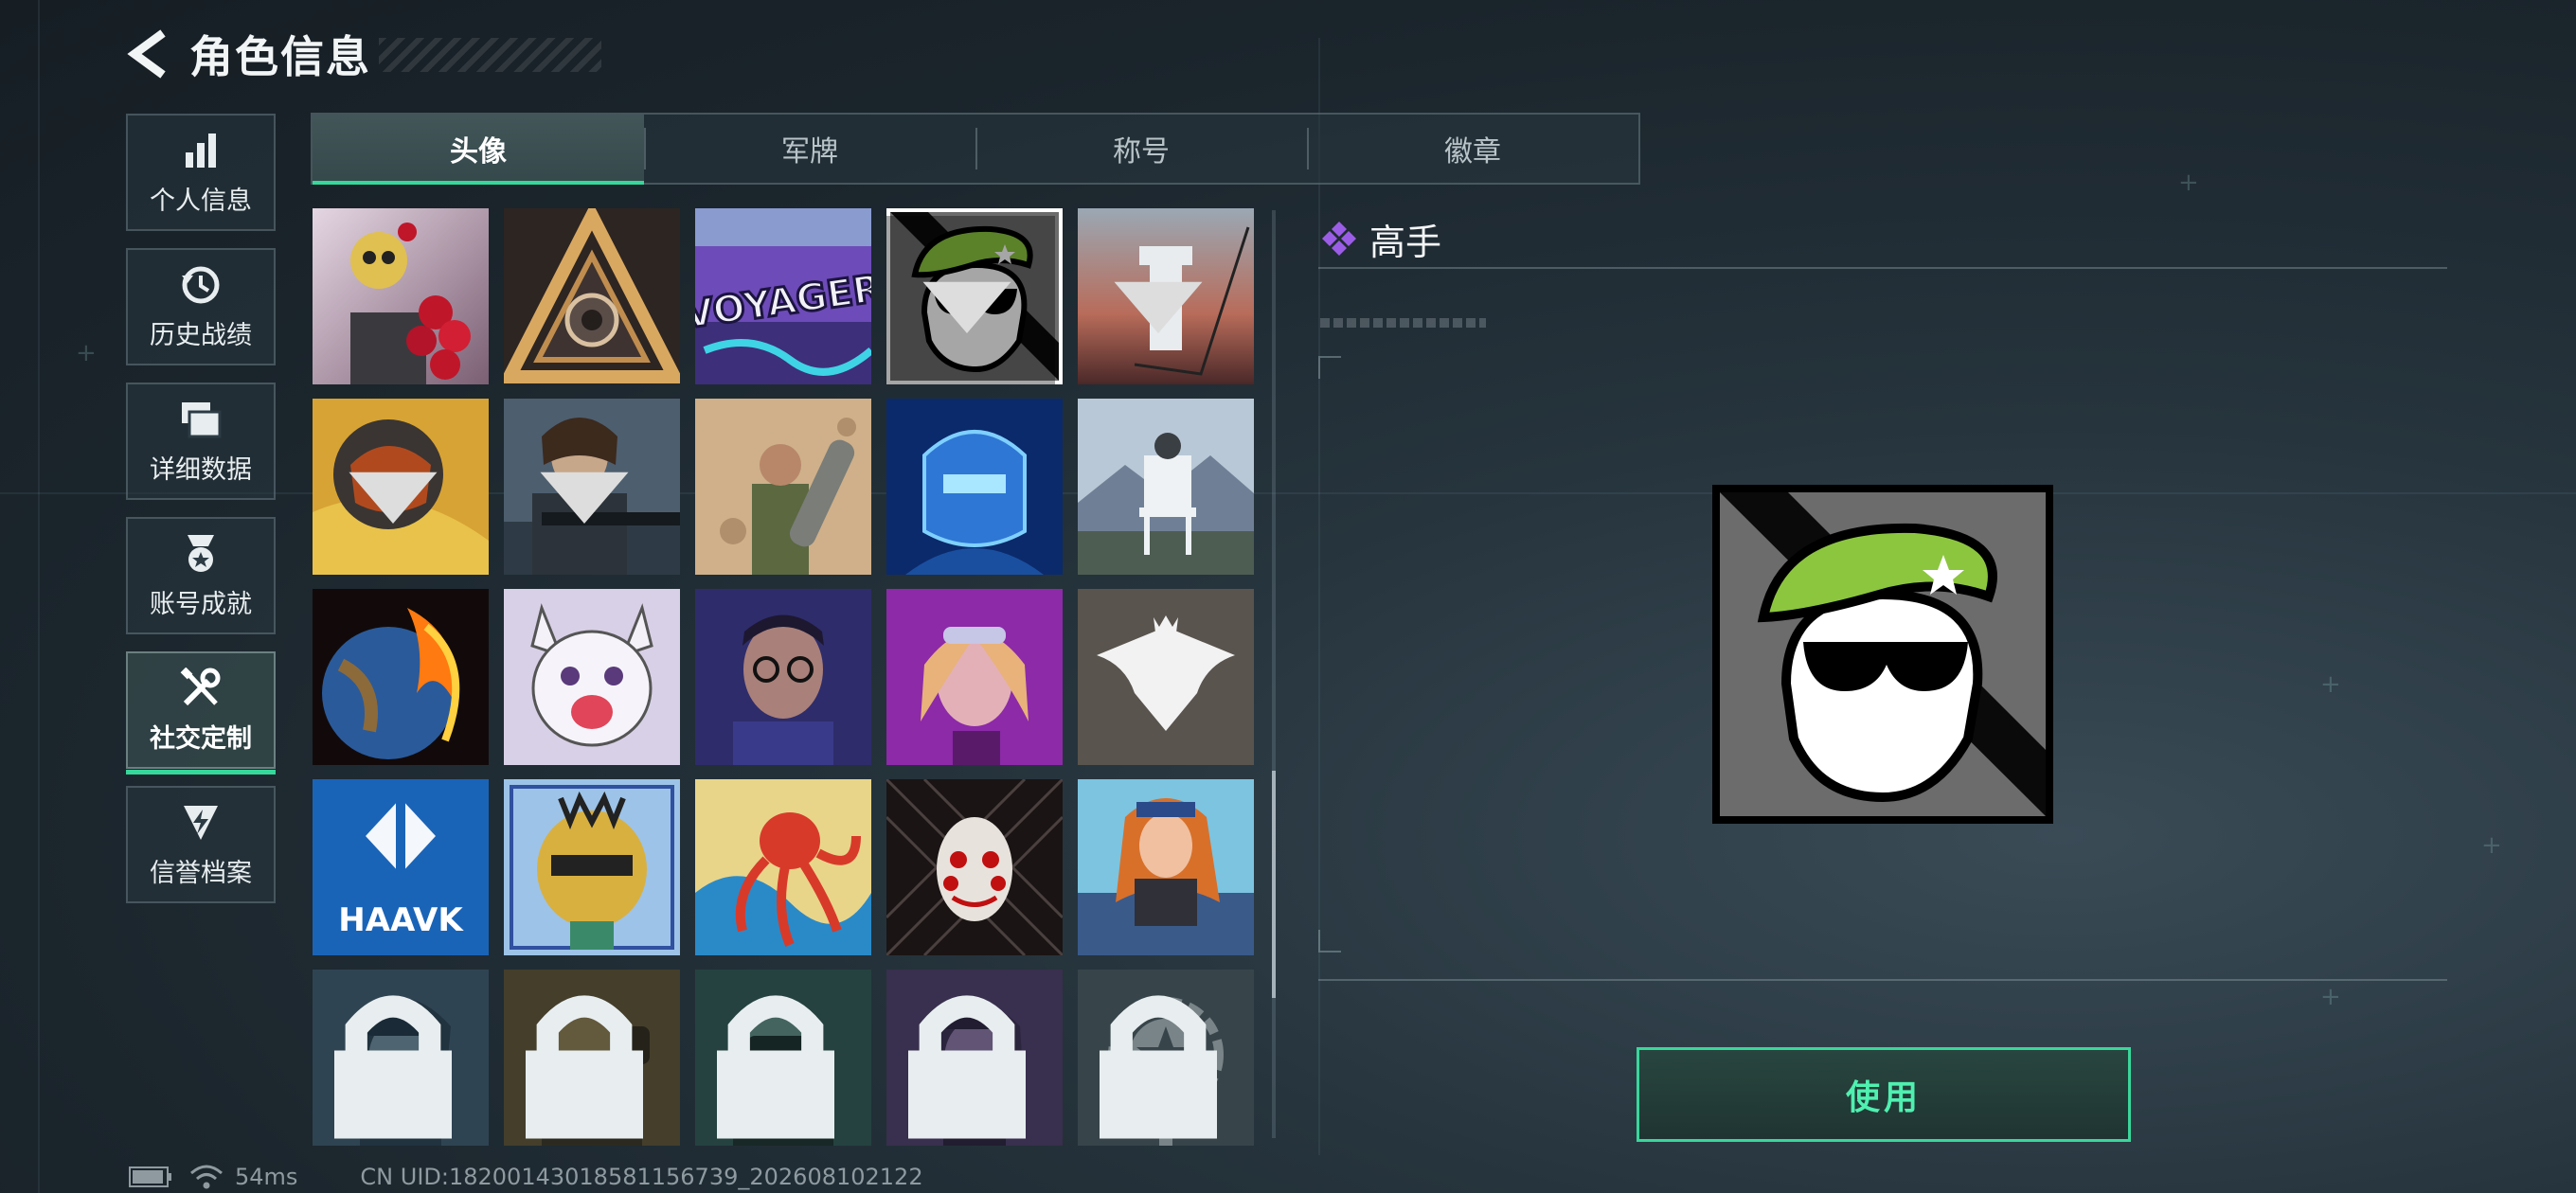  What do you see at coordinates (201, 419) in the screenshot?
I see `folder-stack-icon` at bounding box center [201, 419].